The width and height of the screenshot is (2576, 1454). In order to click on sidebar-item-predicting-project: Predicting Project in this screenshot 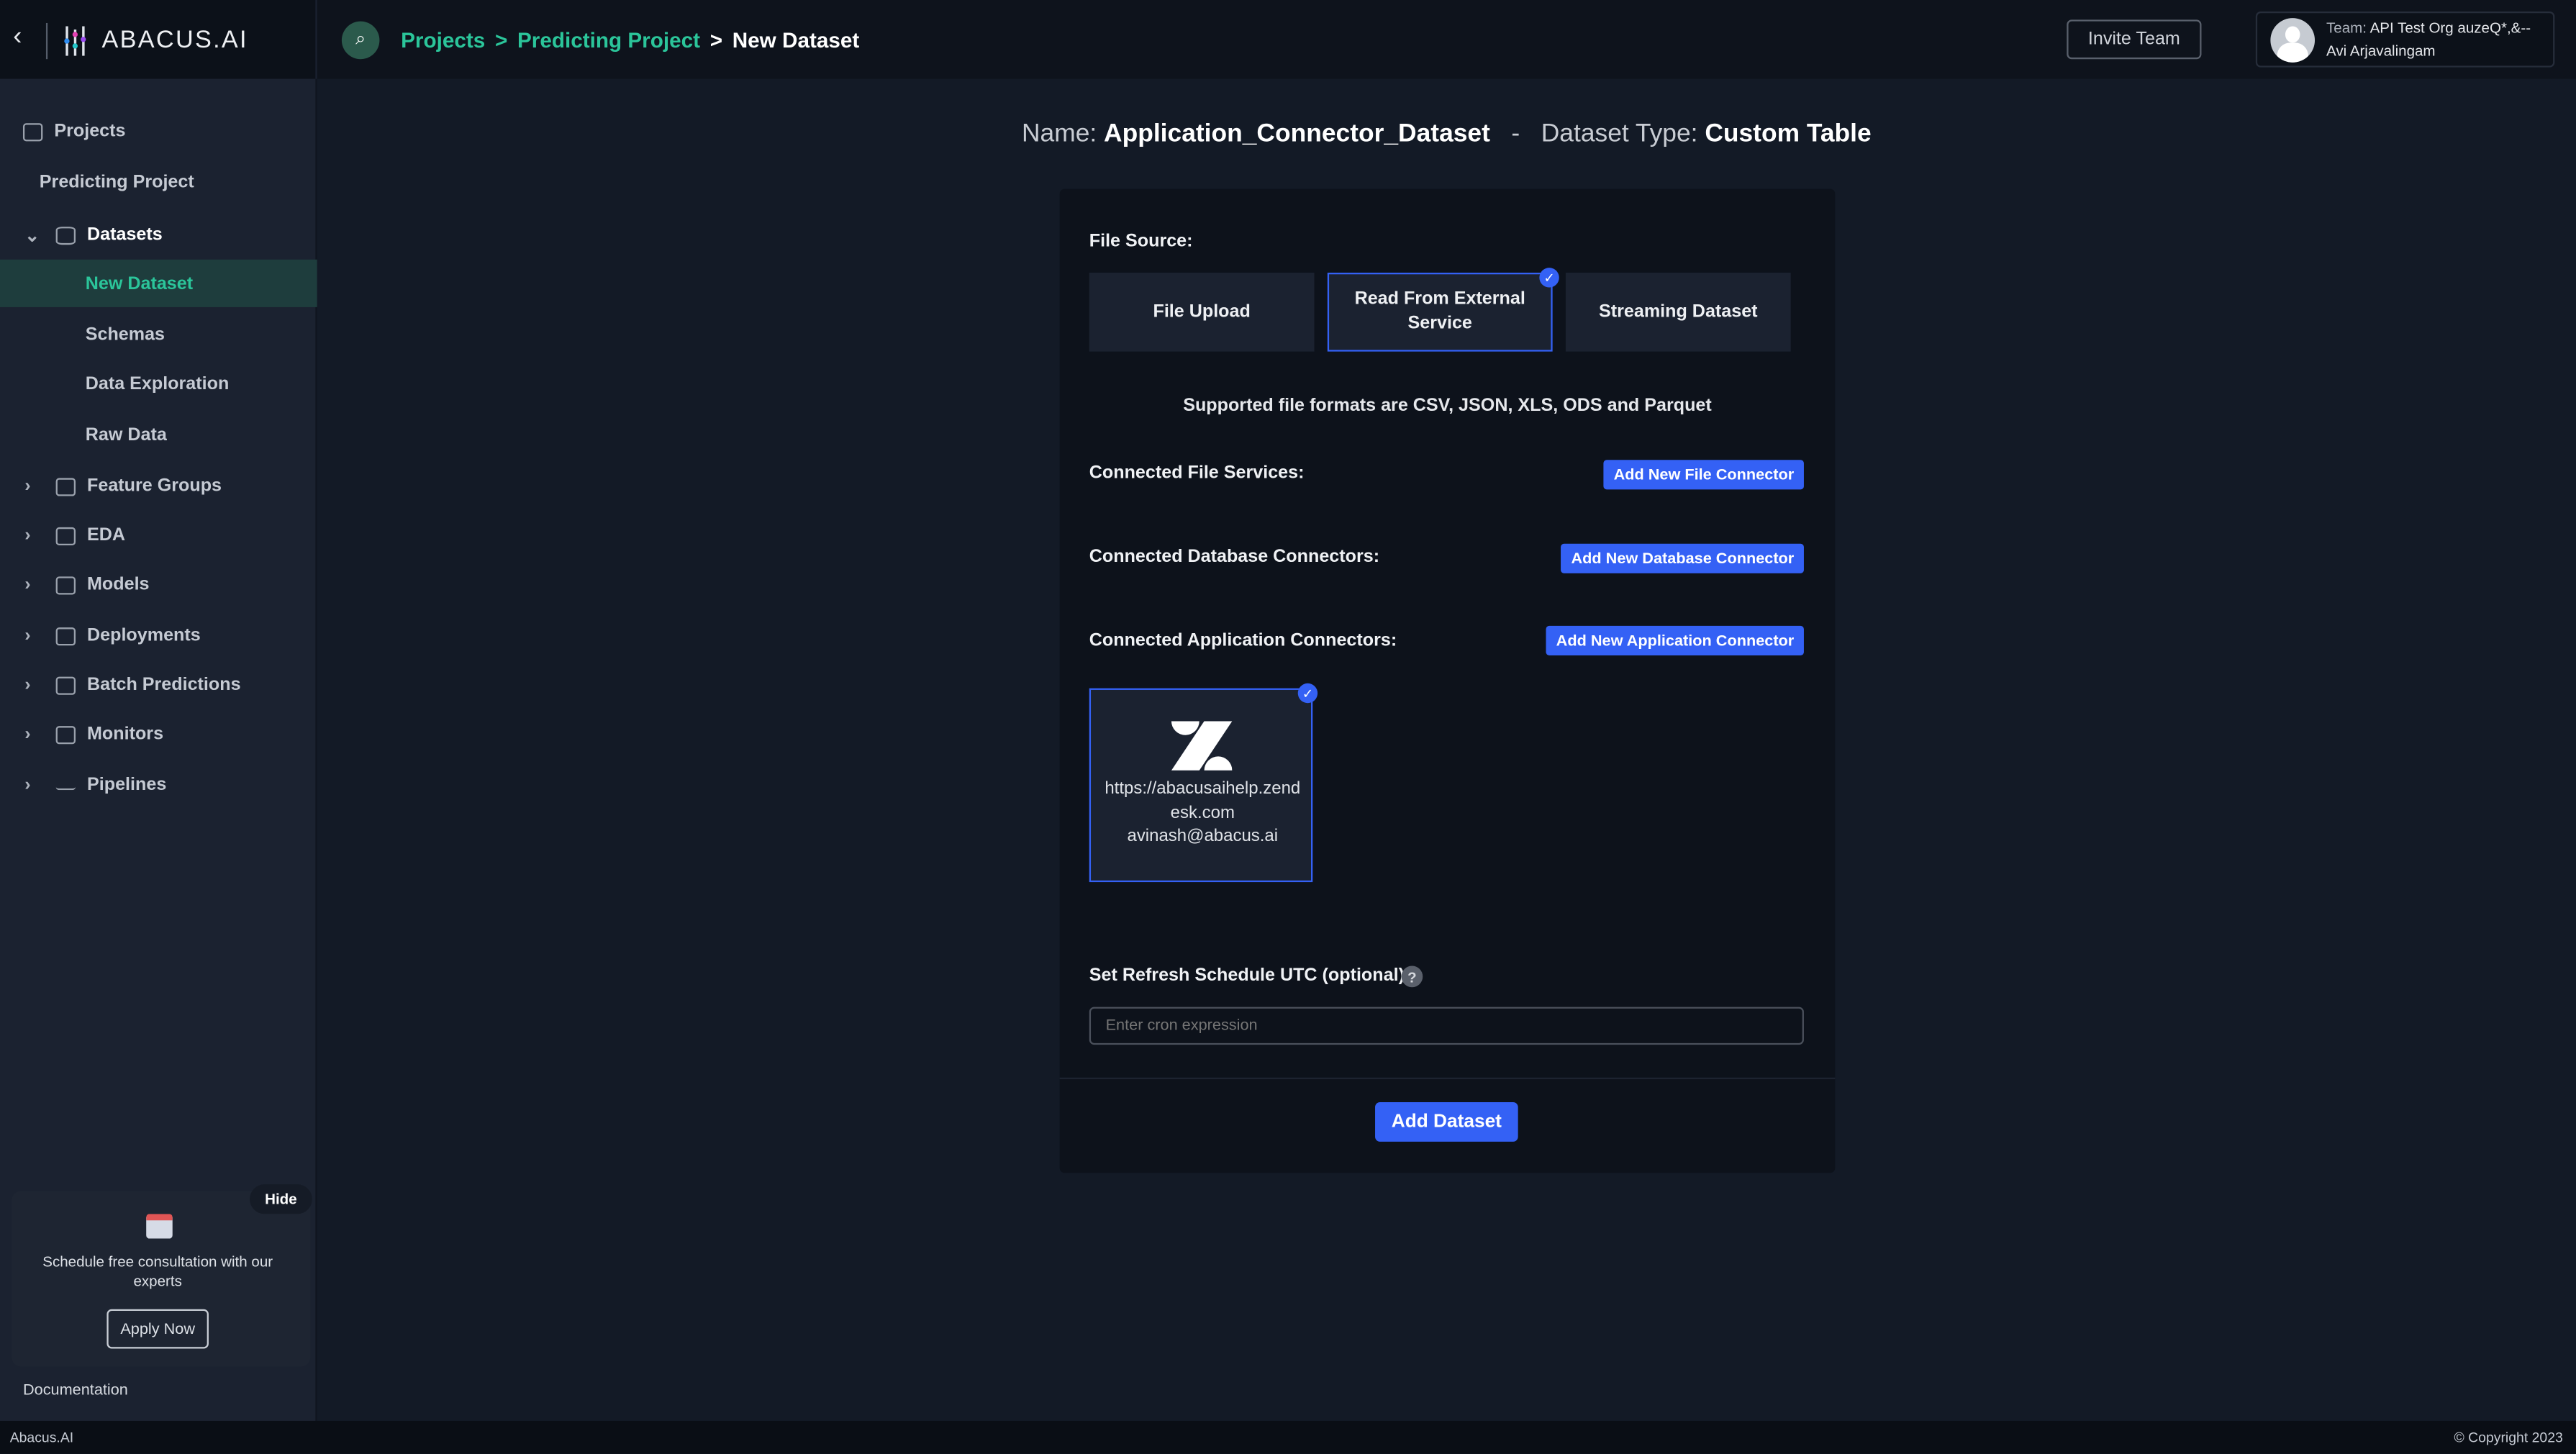, I will do `click(158, 182)`.